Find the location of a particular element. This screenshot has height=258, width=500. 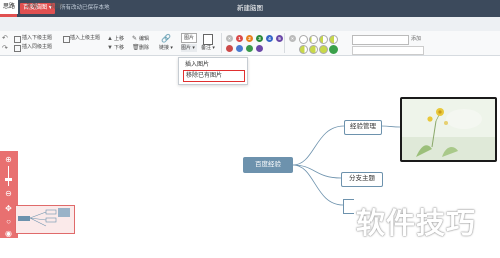

minimap is located at coordinates (45, 219).